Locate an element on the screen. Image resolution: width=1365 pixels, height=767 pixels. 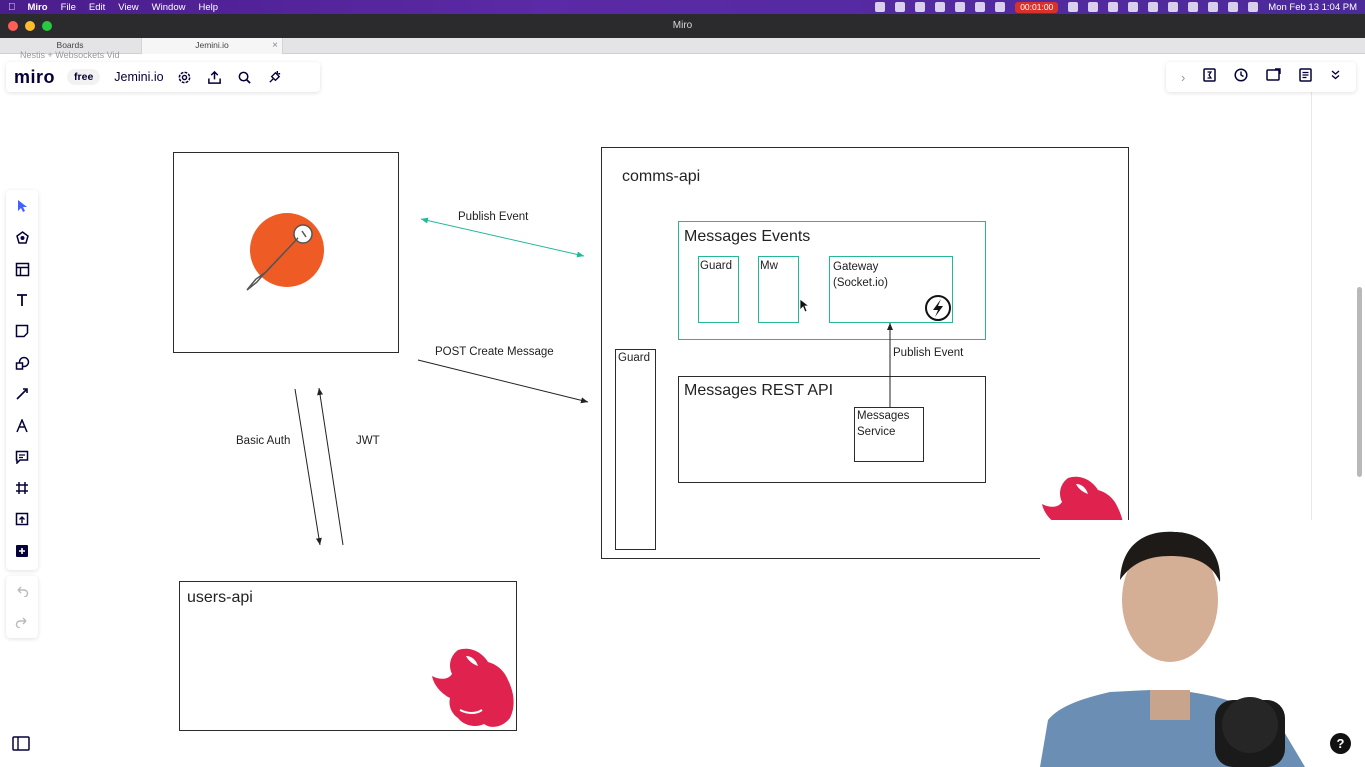
add-more-icon is located at coordinates (22, 551).